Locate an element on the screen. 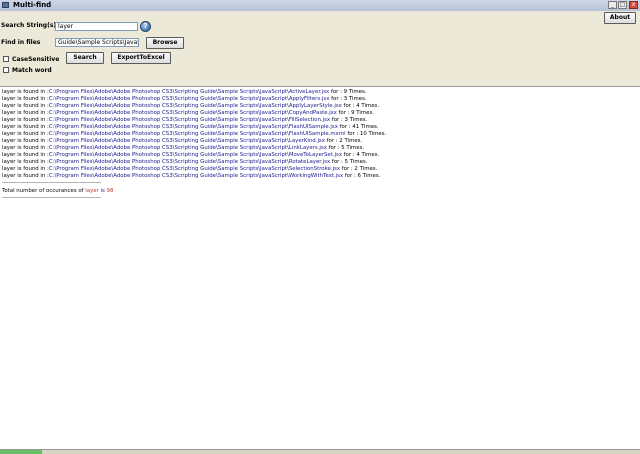  search-button: Search is located at coordinates (85, 58).